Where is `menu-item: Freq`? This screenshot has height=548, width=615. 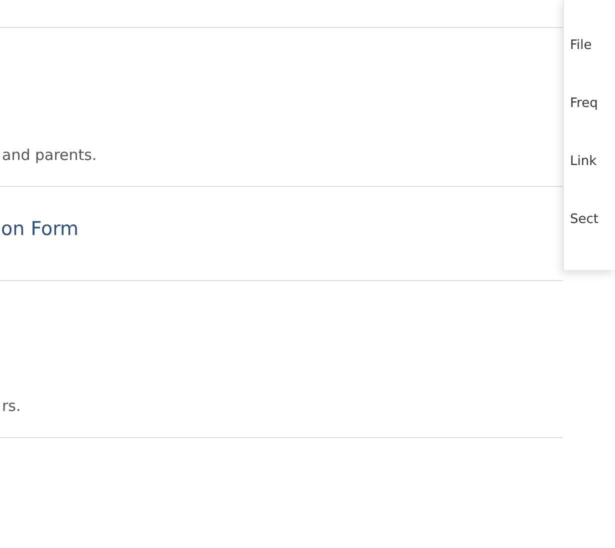
menu-item: Freq is located at coordinates (589, 125).